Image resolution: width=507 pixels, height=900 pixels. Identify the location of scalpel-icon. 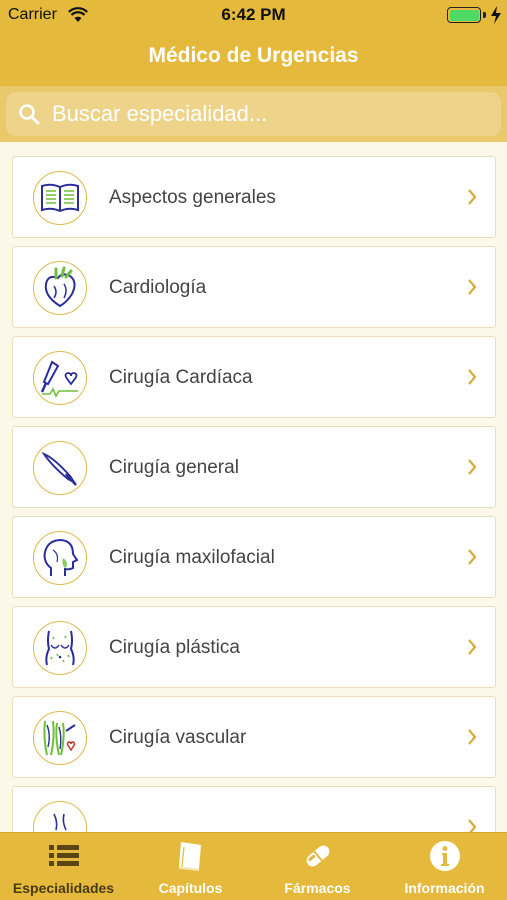
(59, 468).